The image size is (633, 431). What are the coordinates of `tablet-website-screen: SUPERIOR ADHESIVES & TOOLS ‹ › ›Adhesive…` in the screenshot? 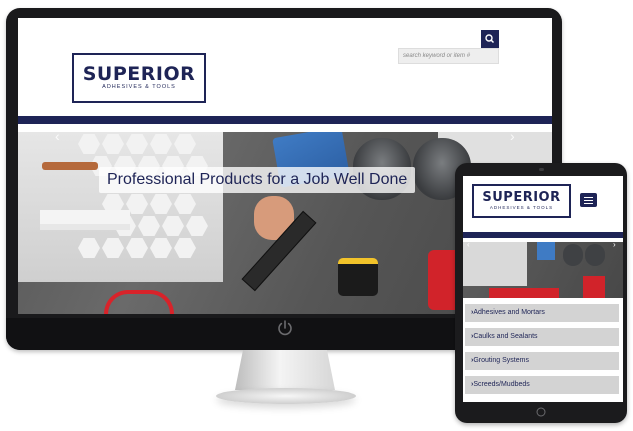 It's located at (543, 289).